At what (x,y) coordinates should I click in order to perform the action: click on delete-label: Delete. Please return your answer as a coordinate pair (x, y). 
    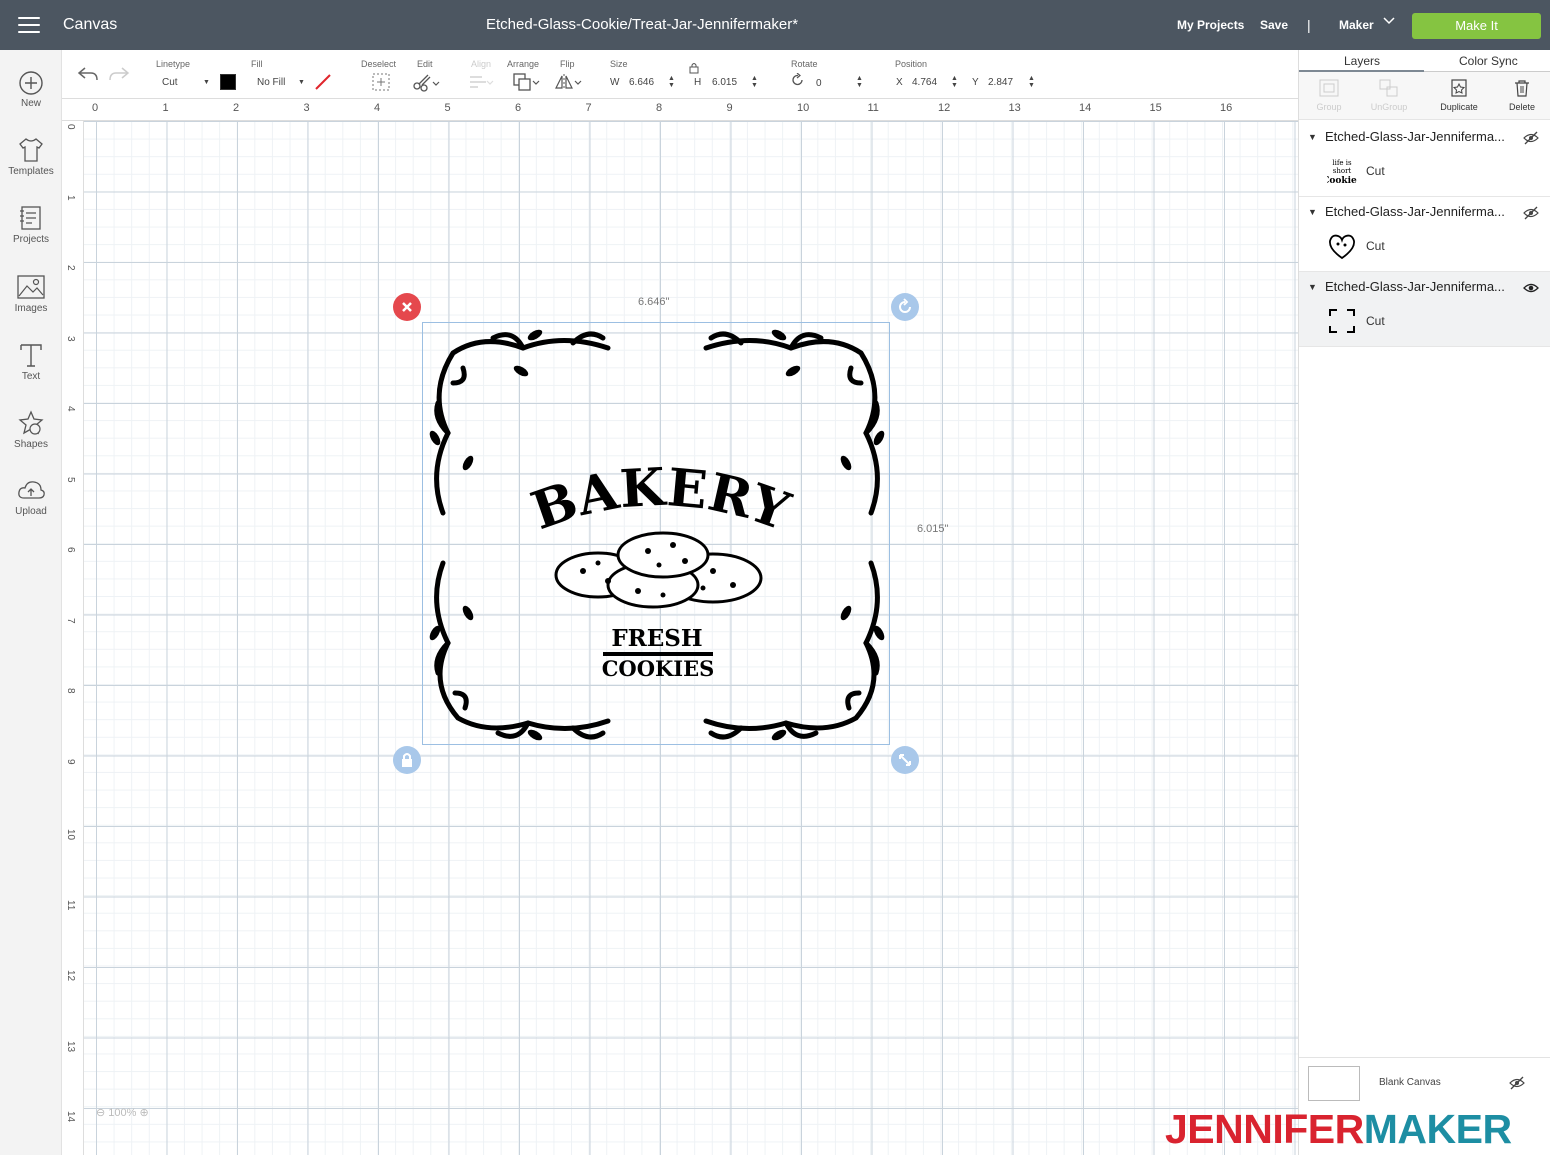
    Looking at the image, I should click on (1521, 107).